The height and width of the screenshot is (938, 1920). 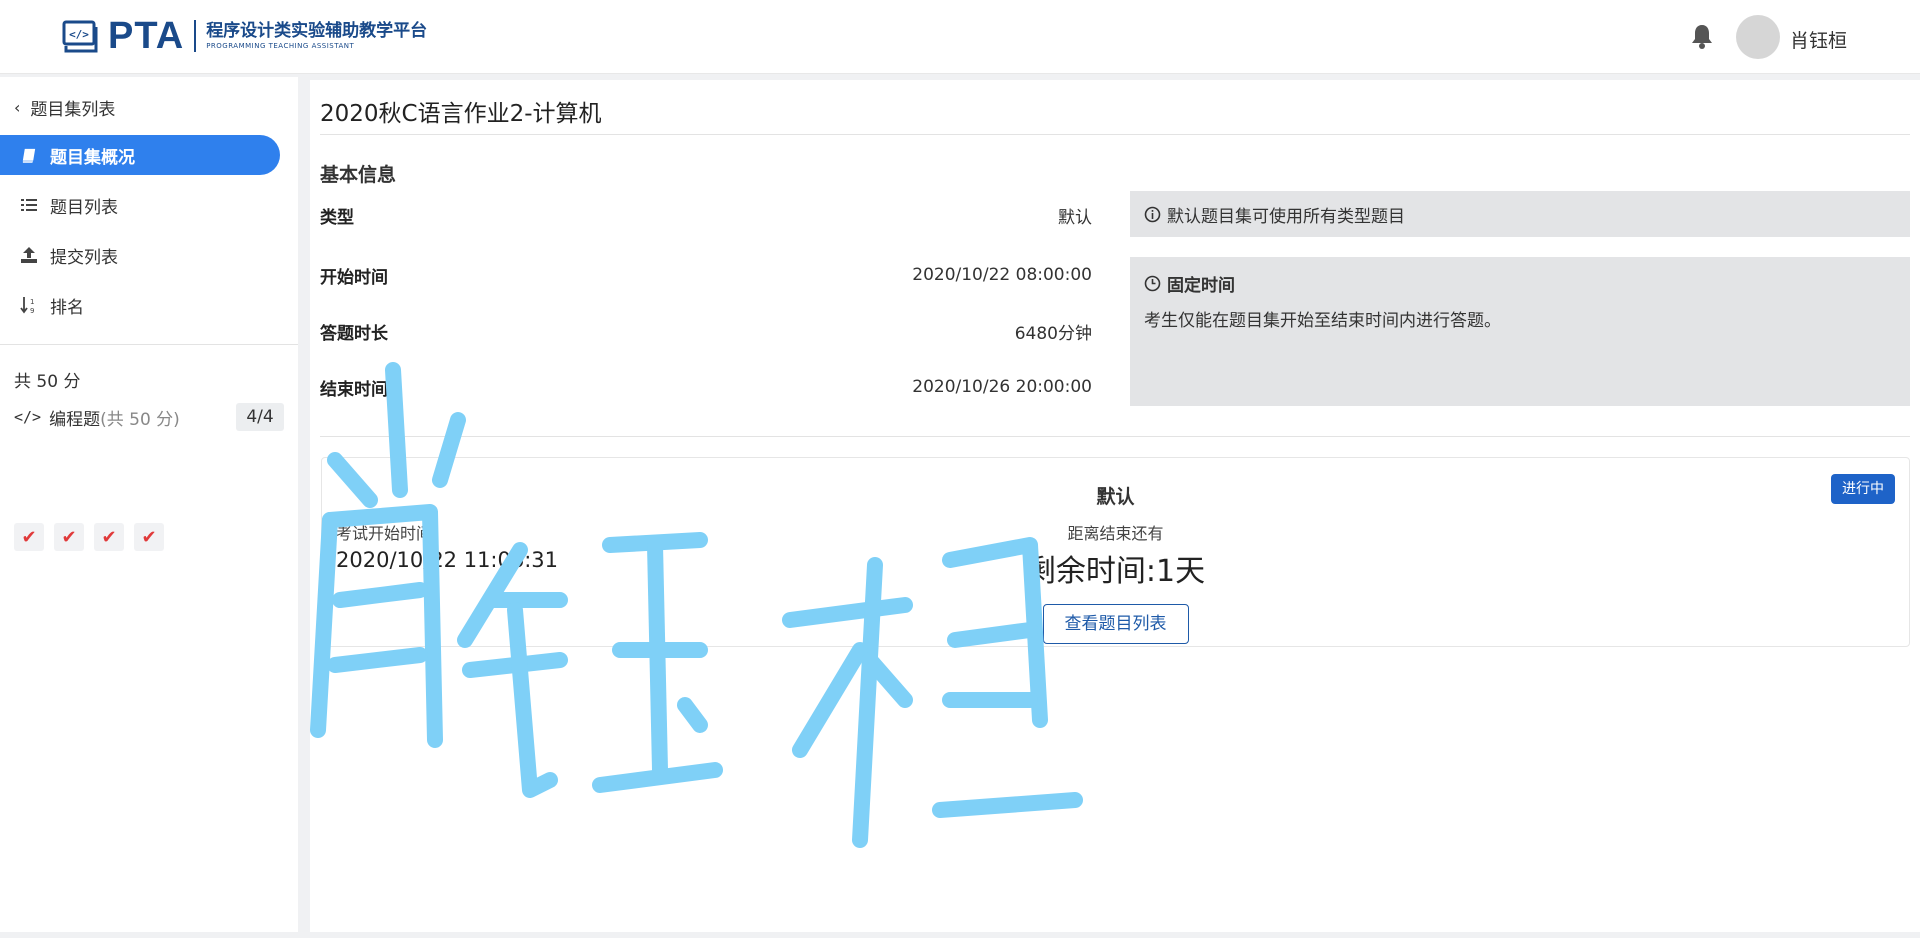 What do you see at coordinates (260, 417) in the screenshot?
I see `programming-count-badge: 4/4` at bounding box center [260, 417].